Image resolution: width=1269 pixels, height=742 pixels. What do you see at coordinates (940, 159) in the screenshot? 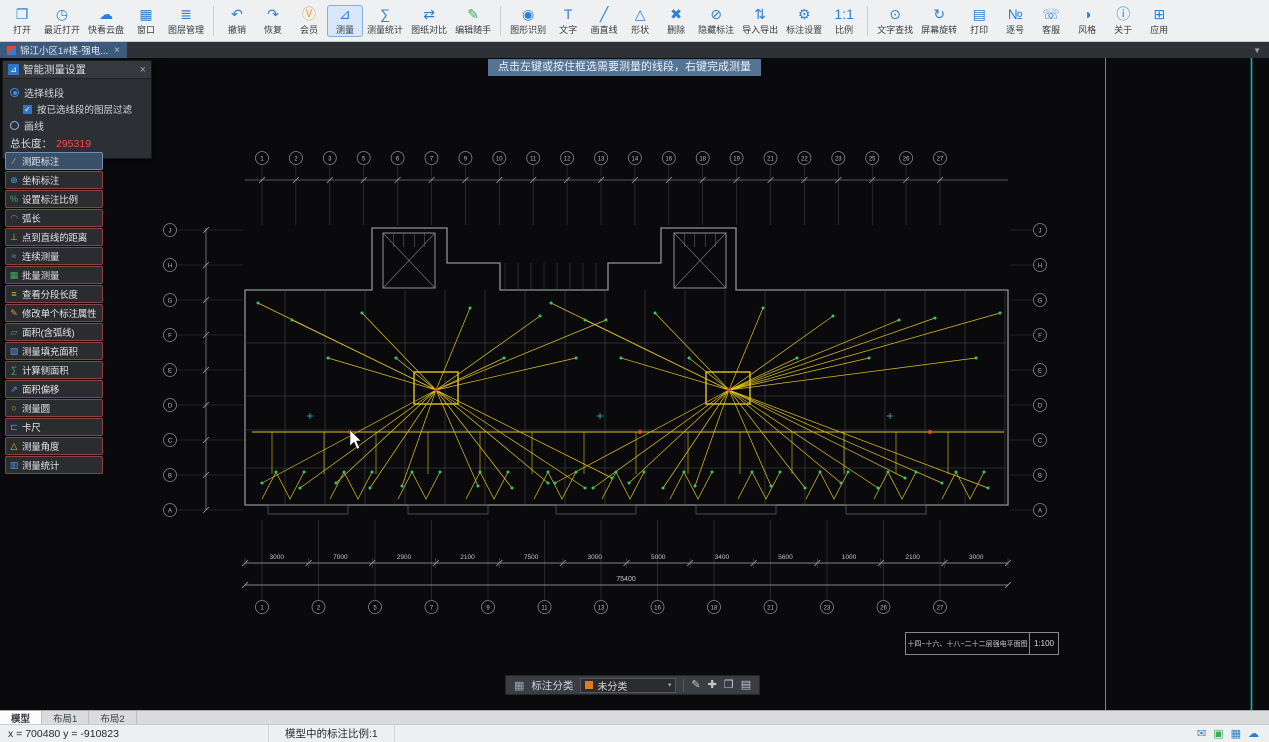
I see `svg-text: 27` at bounding box center [940, 159].